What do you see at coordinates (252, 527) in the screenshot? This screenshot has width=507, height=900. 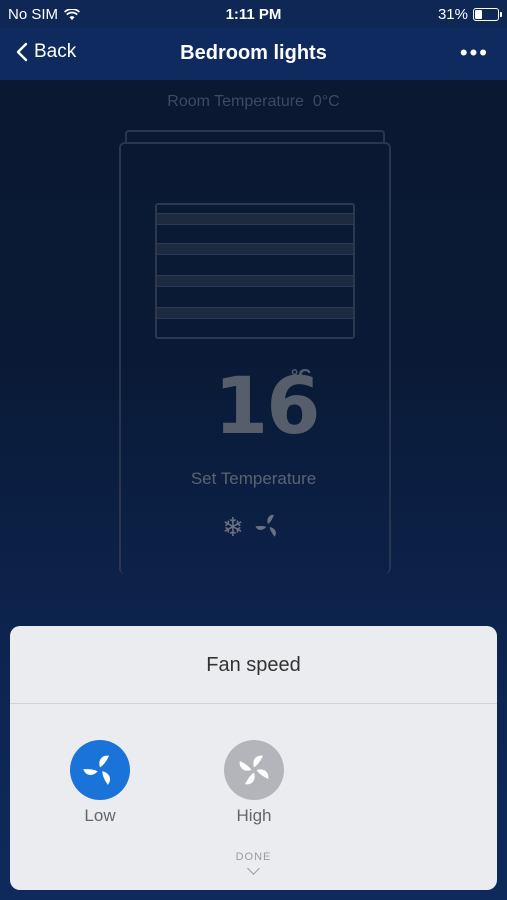 I see `mode-icons: ❄` at bounding box center [252, 527].